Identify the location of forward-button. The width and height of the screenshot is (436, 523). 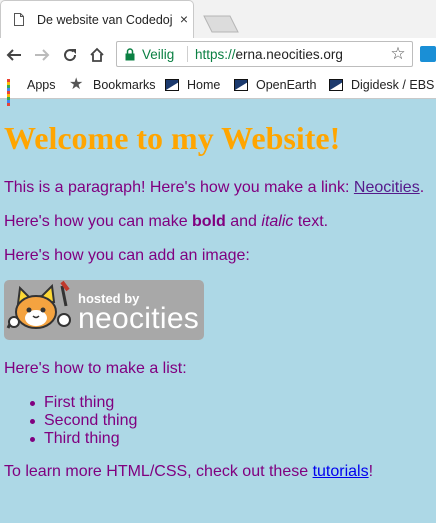
(42, 55).